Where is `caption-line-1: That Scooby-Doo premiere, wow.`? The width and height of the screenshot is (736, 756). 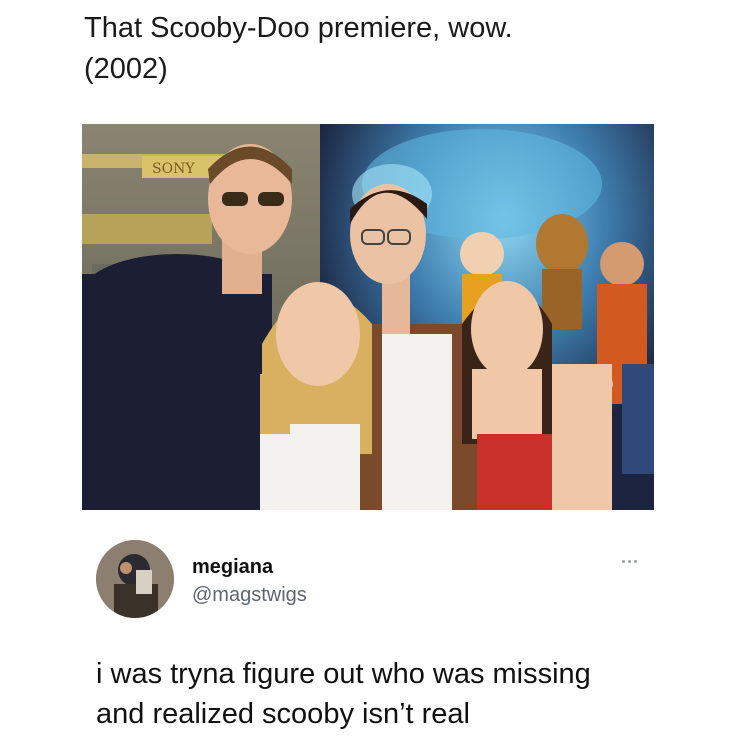 caption-line-1: That Scooby-Doo premiere, wow. is located at coordinates (298, 28).